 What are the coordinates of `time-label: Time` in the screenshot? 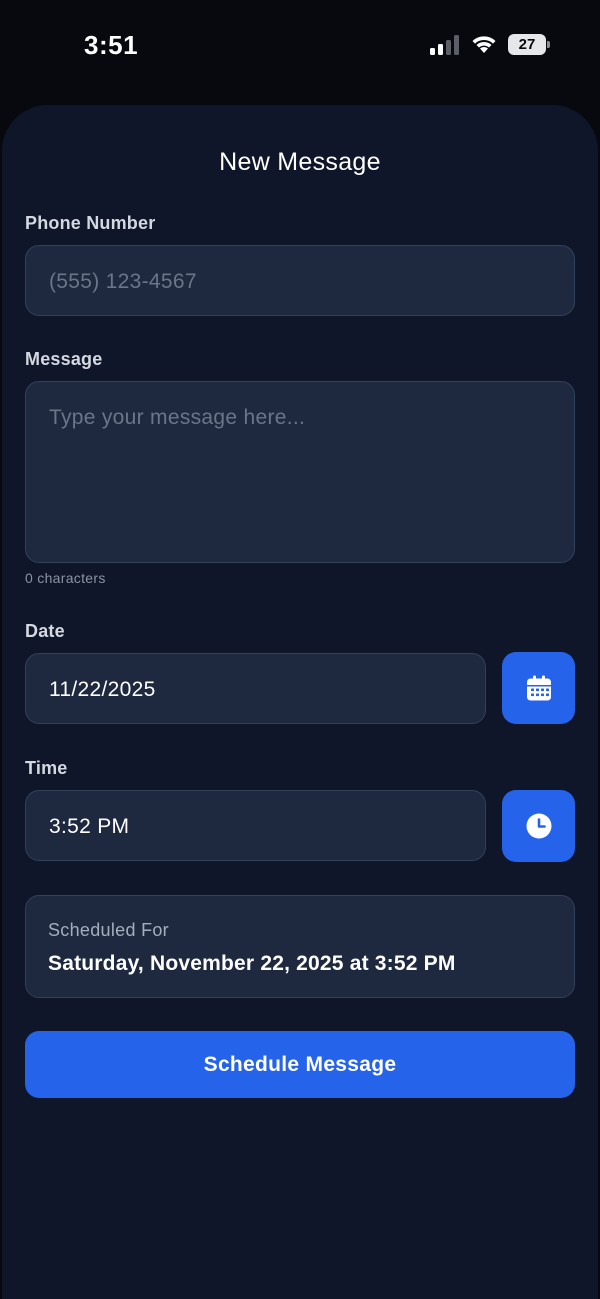 It's located at (46, 768).